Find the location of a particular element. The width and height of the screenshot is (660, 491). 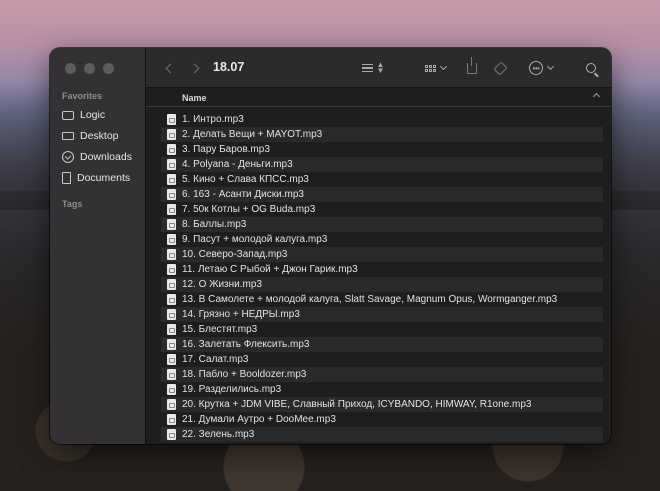

file-row: 14. Грязно + НЕДРЫ.mp3 is located at coordinates (382, 314).